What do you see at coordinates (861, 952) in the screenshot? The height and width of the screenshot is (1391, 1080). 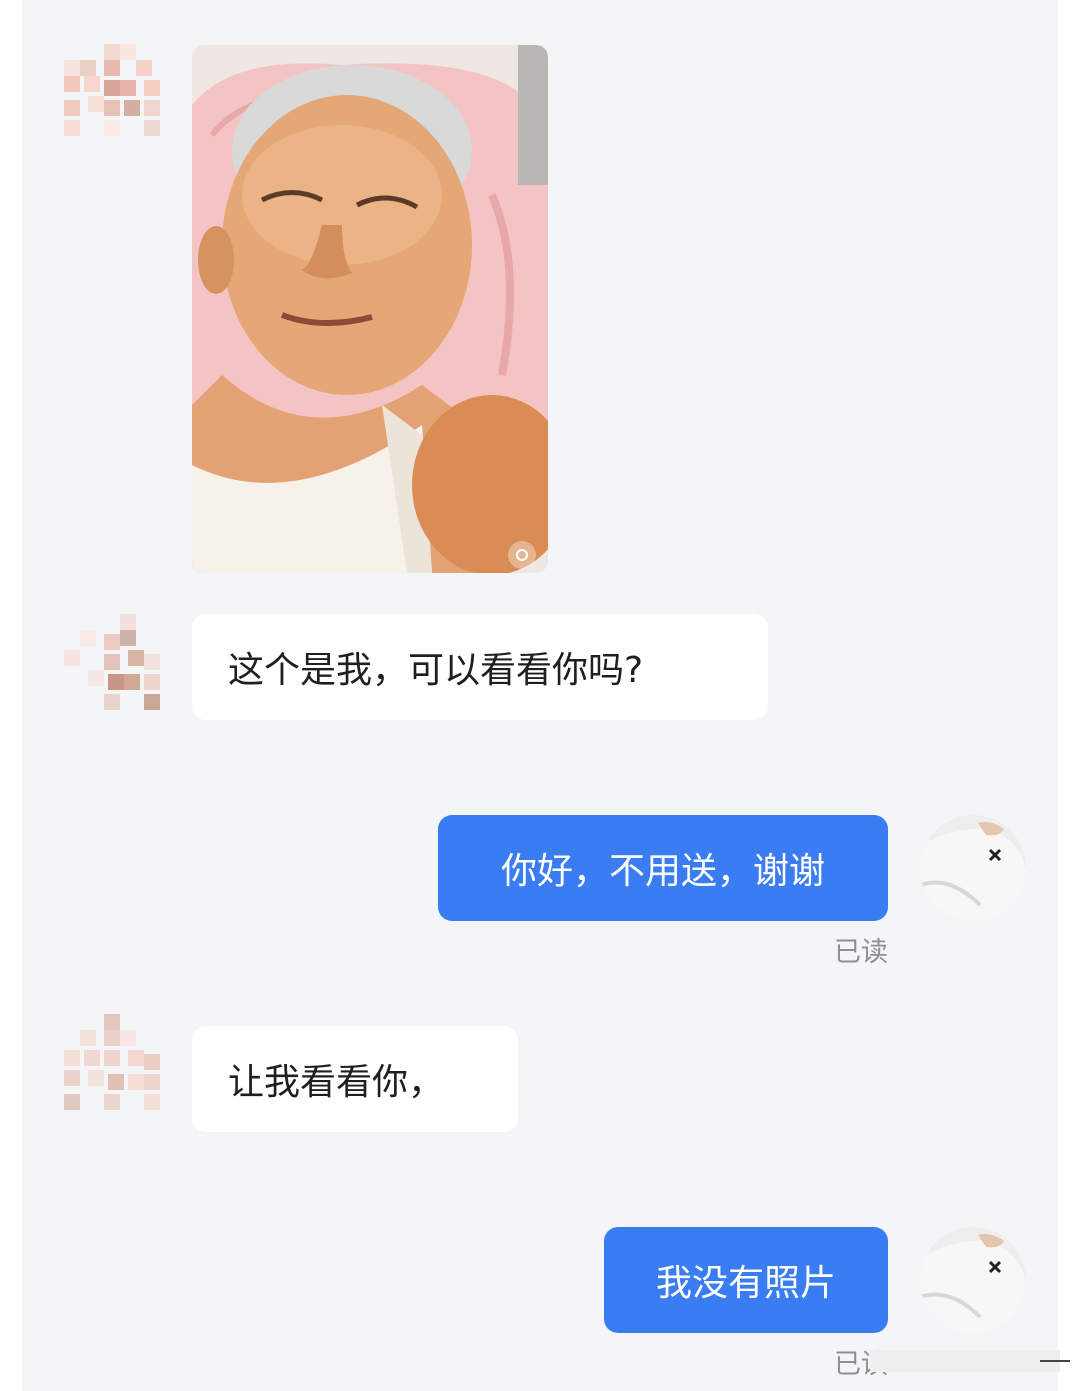 I see `read-status: 已读` at bounding box center [861, 952].